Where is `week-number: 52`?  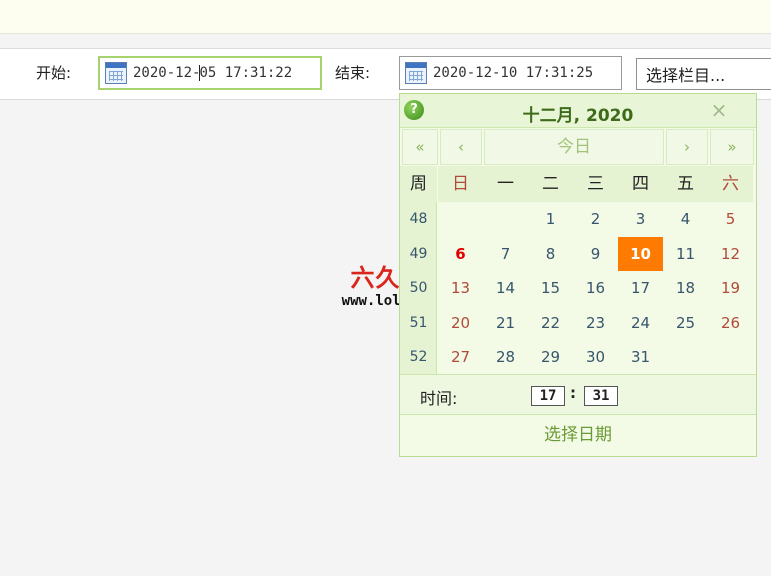
week-number: 52 is located at coordinates (418, 357).